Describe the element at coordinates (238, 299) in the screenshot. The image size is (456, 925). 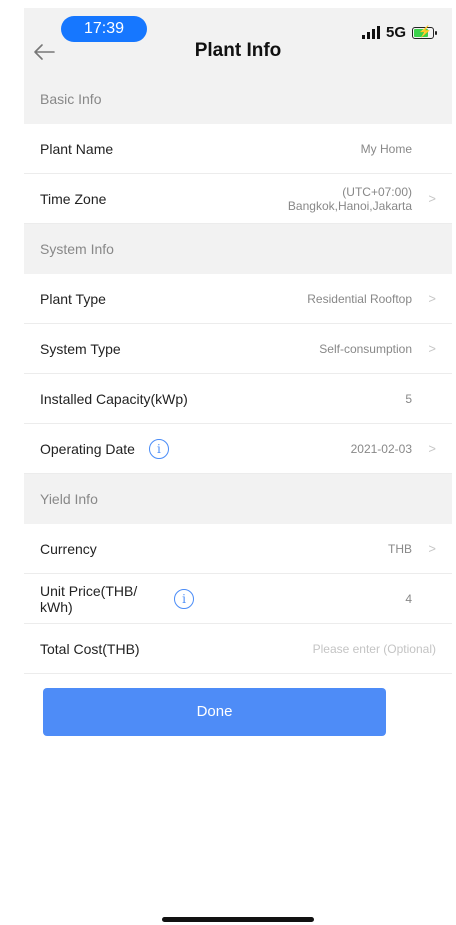
I see `plant-type-row: Plant Type Residential Rooftop >` at that location.